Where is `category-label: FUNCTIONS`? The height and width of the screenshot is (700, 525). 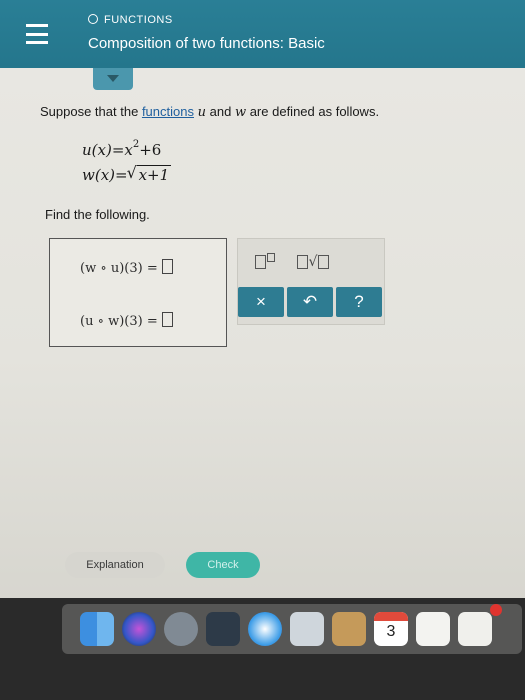
category-label: FUNCTIONS is located at coordinates (138, 20).